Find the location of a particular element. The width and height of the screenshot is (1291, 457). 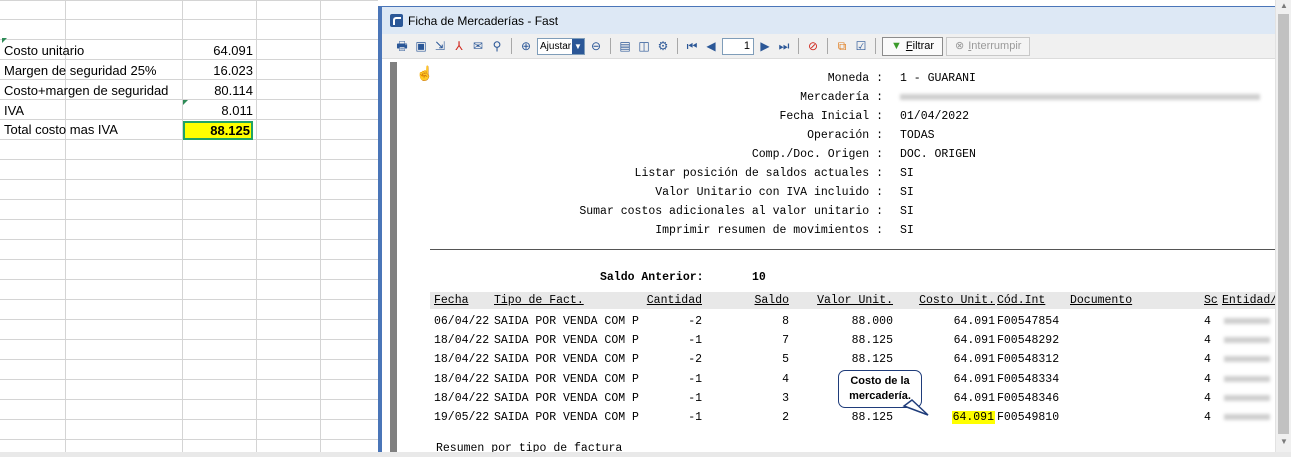

param-value is located at coordinates (1080, 98).